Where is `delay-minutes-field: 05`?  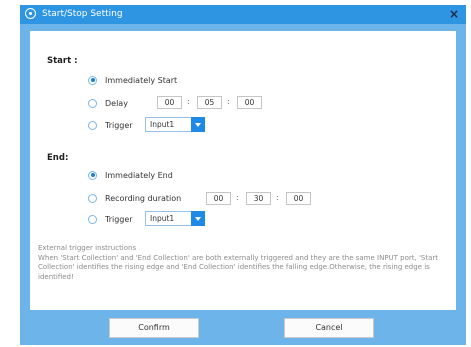
delay-minutes-field: 05 is located at coordinates (209, 102).